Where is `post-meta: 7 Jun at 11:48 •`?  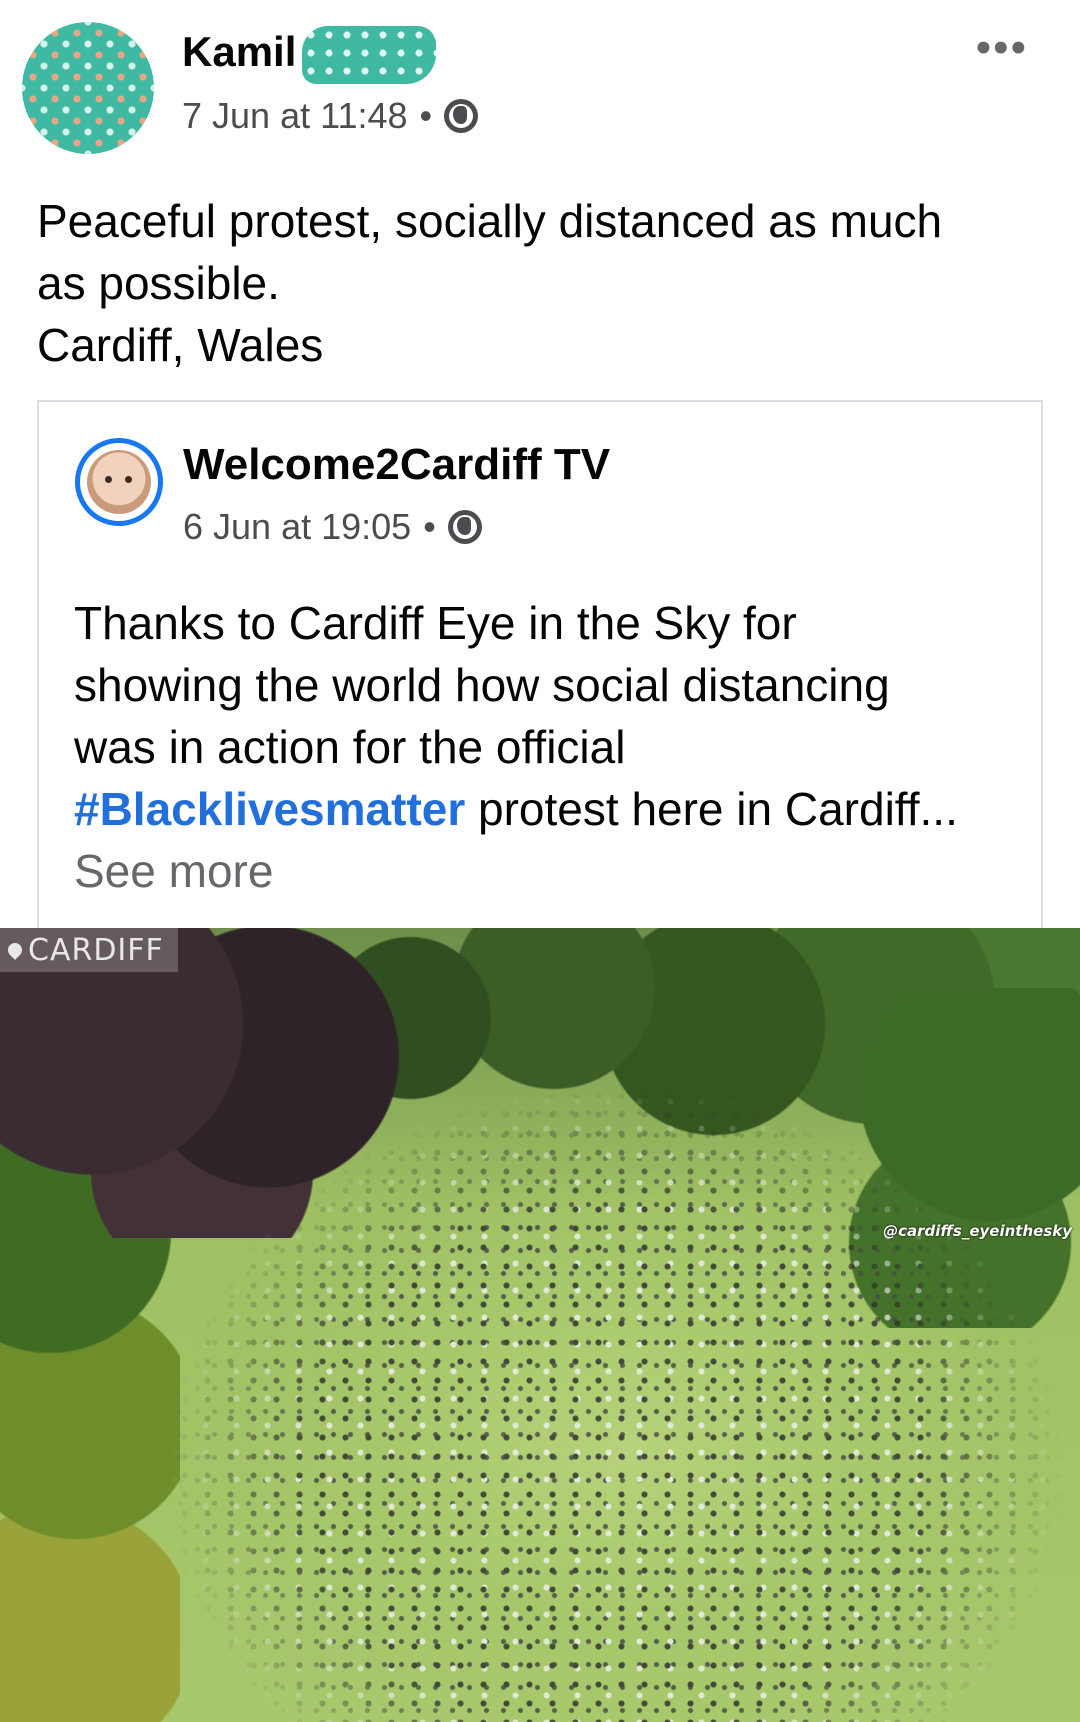
post-meta: 7 Jun at 11:48 • is located at coordinates (330, 116).